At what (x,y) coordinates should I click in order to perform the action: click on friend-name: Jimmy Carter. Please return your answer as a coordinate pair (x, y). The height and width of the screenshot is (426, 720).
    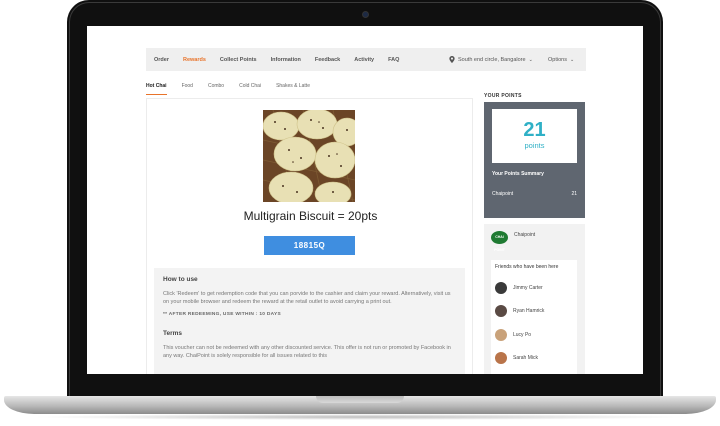
    Looking at the image, I should click on (528, 287).